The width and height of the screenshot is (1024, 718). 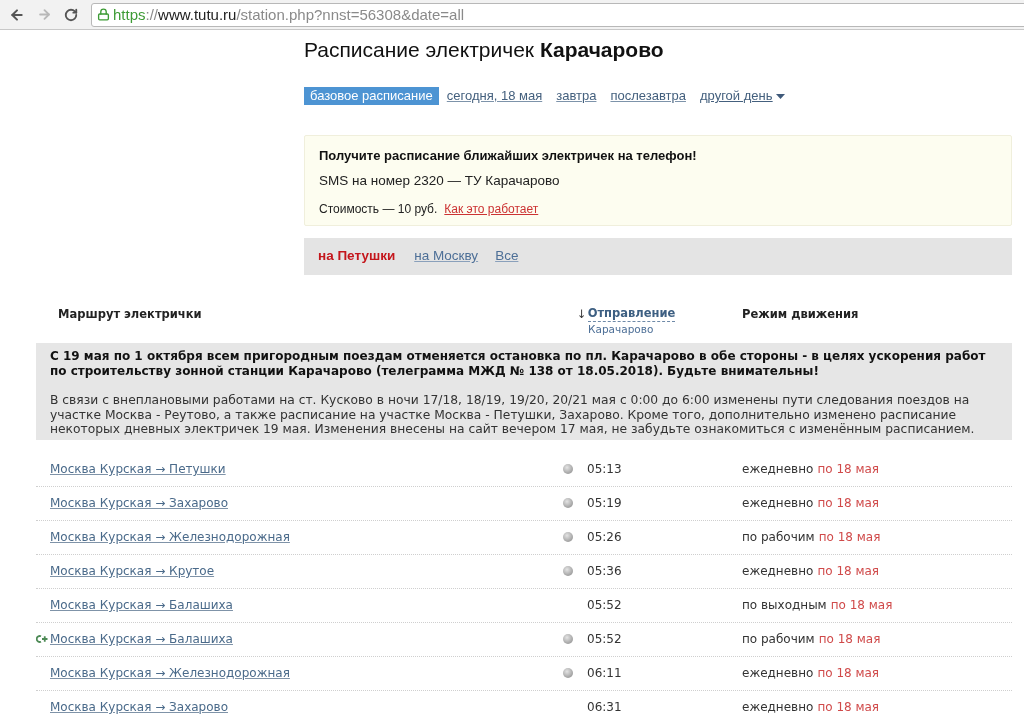 What do you see at coordinates (508, 155) in the screenshot?
I see `promo-heading: Получите расписание ближайших электричек на телефон!` at bounding box center [508, 155].